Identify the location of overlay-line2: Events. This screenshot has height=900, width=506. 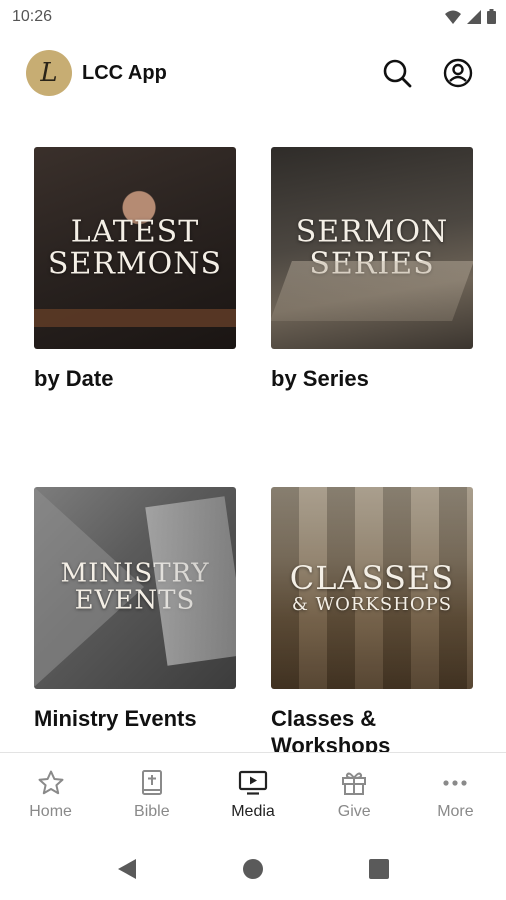
(135, 601).